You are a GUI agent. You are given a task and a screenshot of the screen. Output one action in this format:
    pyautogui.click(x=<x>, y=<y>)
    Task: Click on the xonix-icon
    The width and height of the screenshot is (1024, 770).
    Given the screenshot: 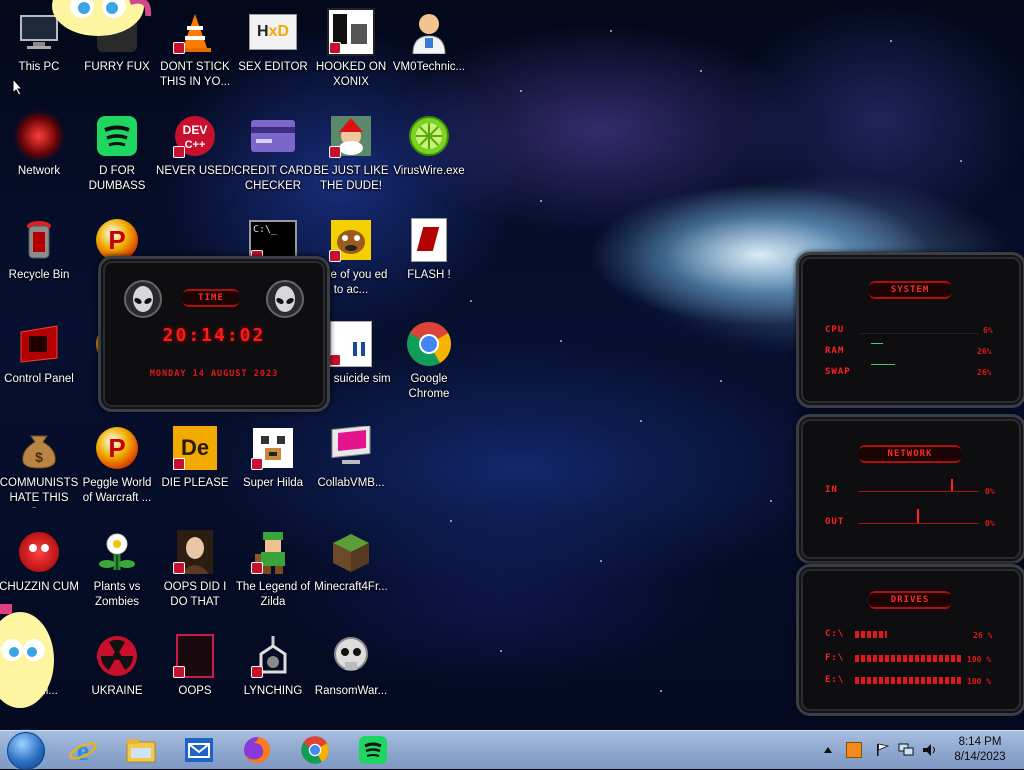 What is the action you would take?
    pyautogui.click(x=351, y=32)
    